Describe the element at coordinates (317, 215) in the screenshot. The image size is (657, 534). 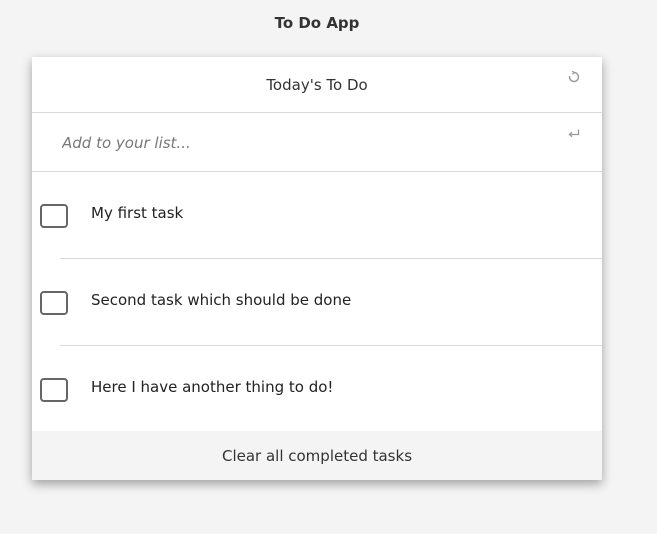
I see `task-item: My first task` at that location.